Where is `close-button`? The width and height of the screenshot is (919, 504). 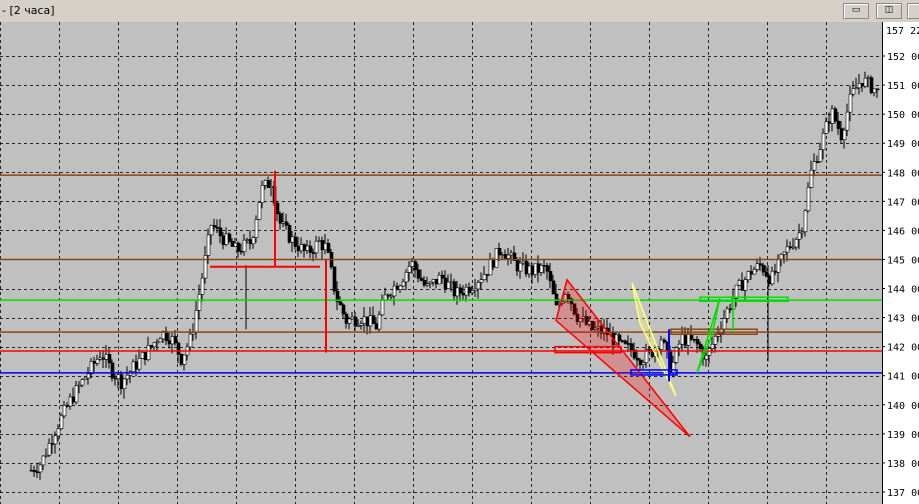
close-button is located at coordinates (913, 11).